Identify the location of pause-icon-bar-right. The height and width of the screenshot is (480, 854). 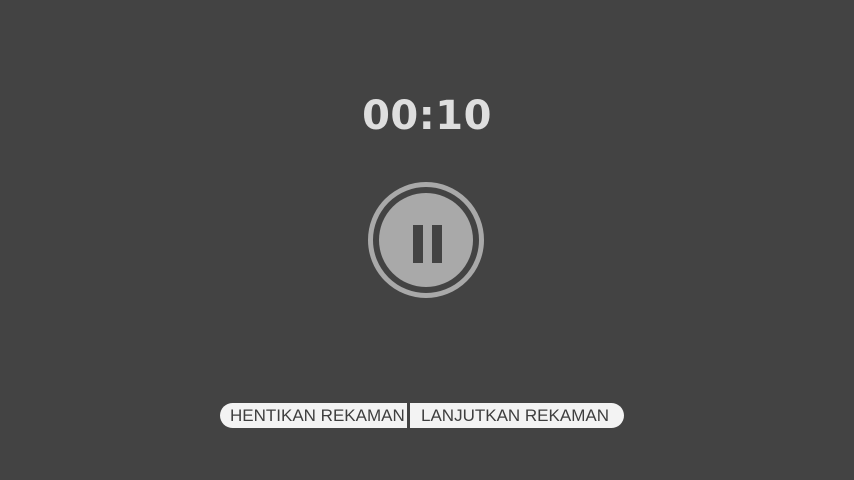
(437, 244).